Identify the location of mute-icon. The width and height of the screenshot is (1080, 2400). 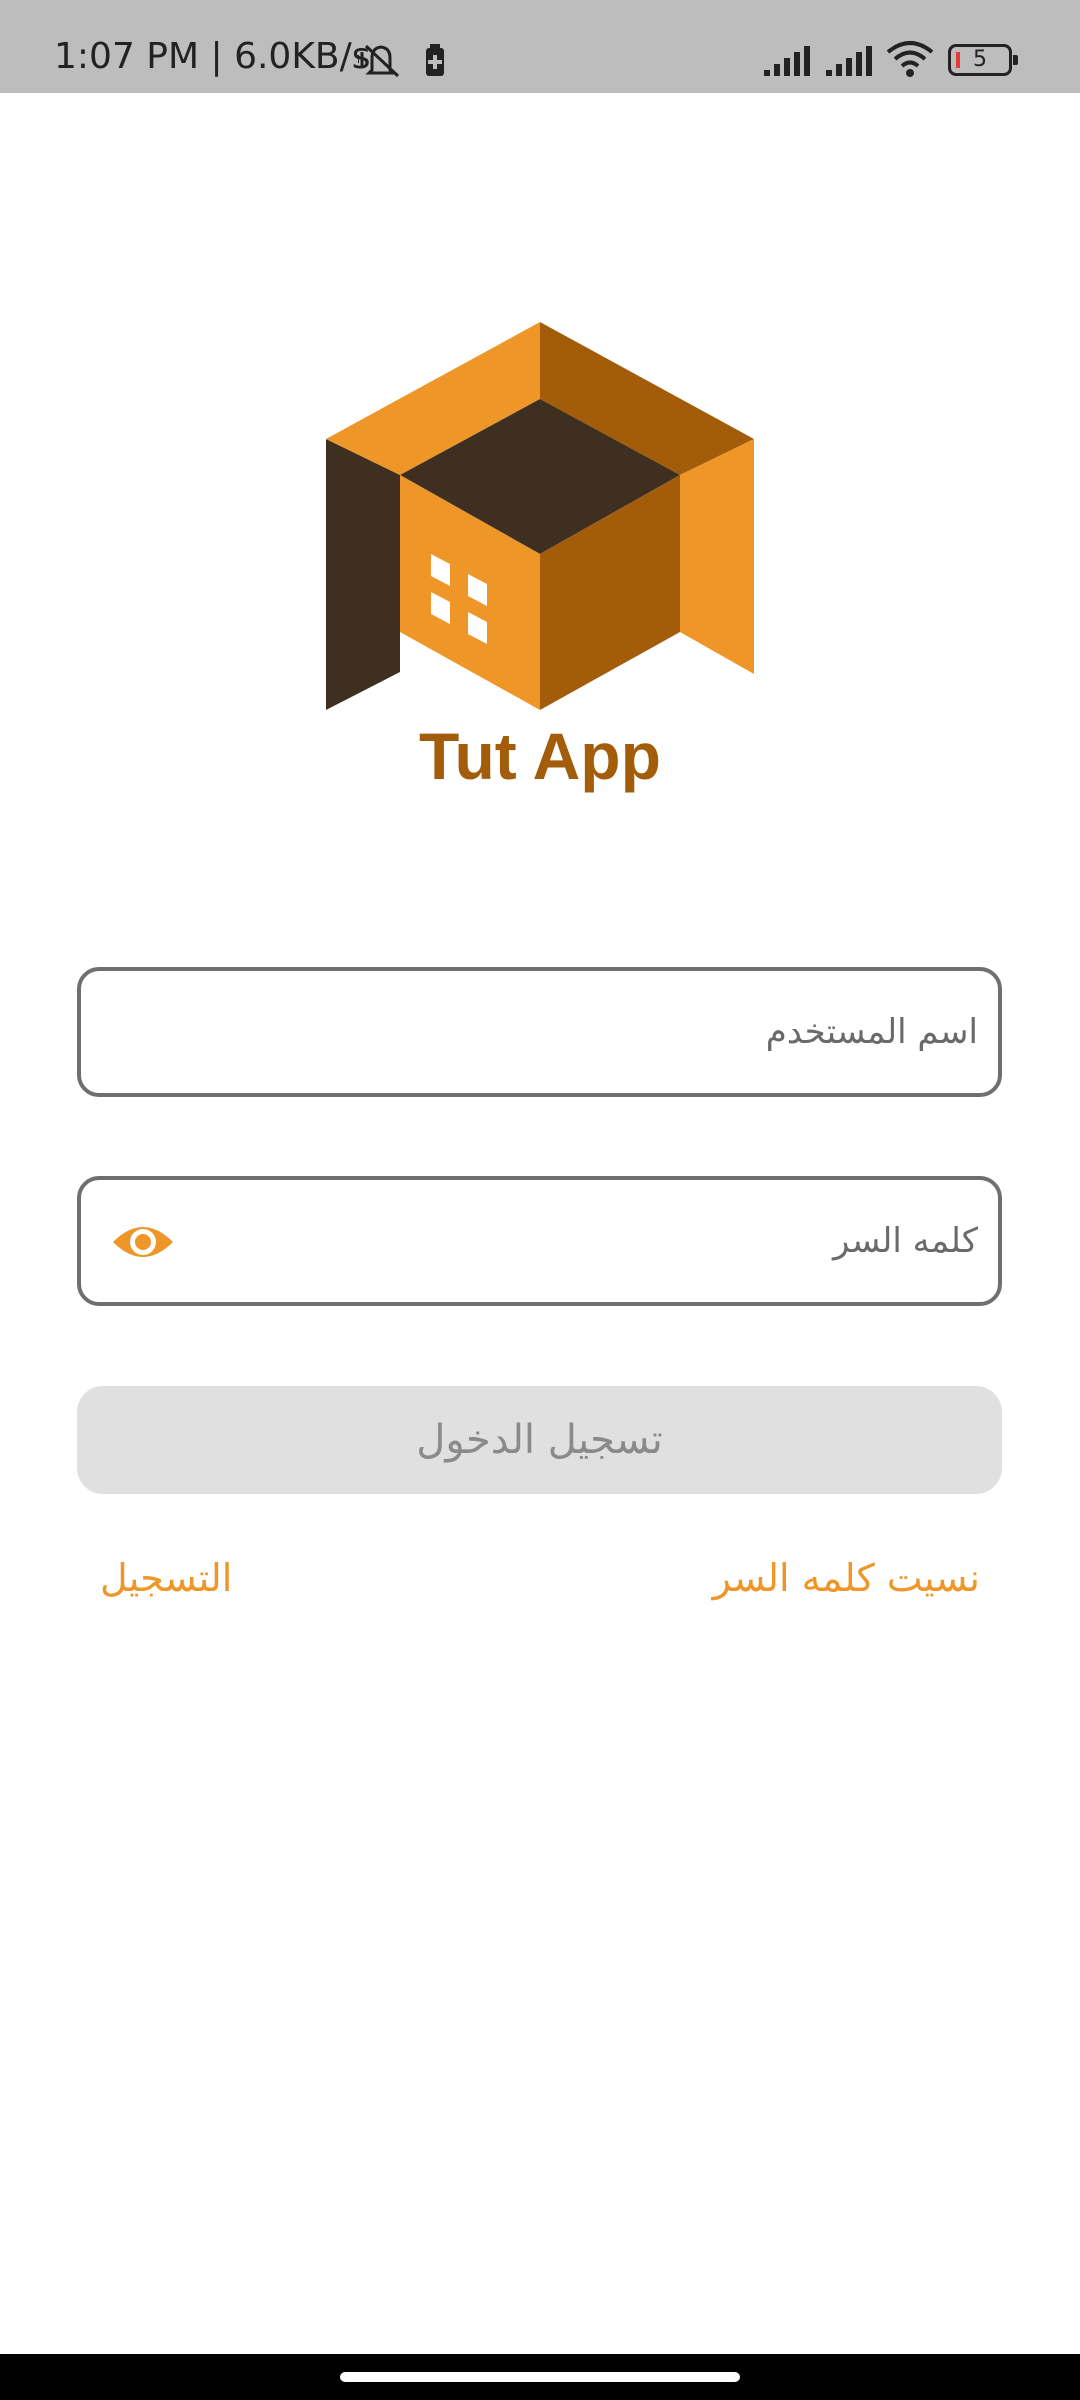
(379, 61).